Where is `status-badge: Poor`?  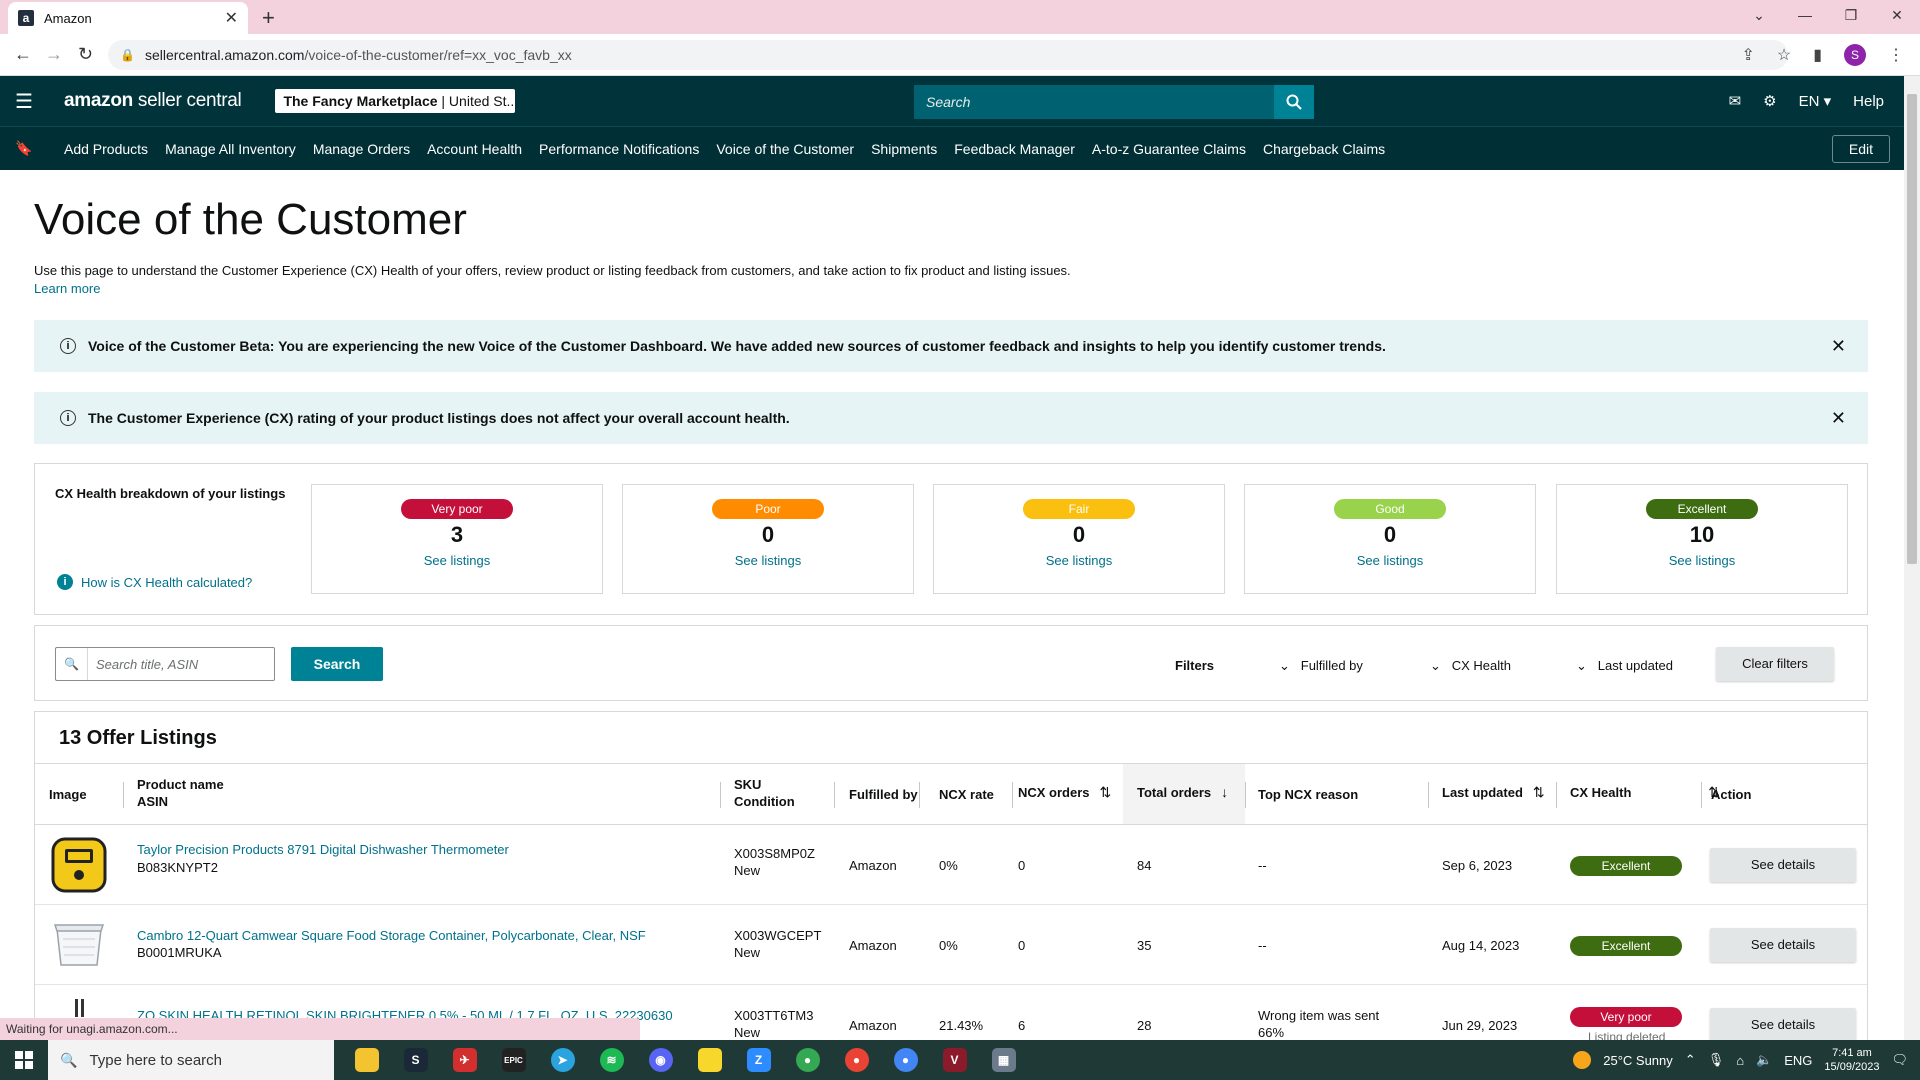 status-badge: Poor is located at coordinates (768, 509).